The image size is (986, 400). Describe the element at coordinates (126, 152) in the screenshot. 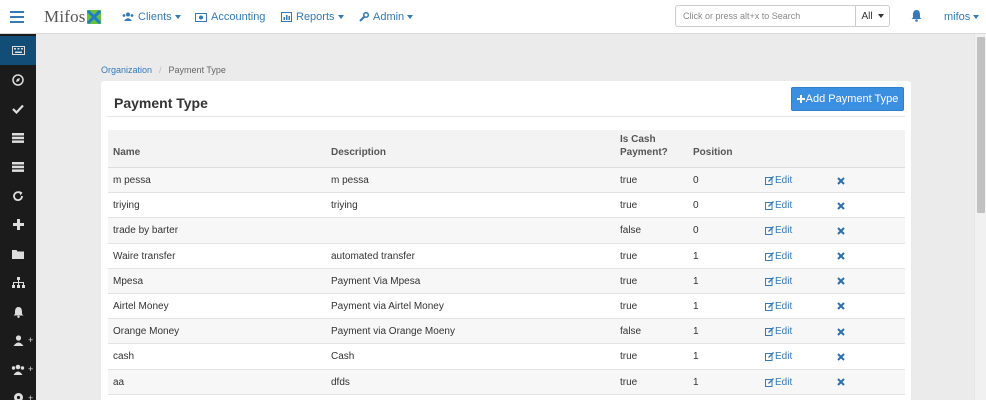

I see `column-header-name: Name` at that location.